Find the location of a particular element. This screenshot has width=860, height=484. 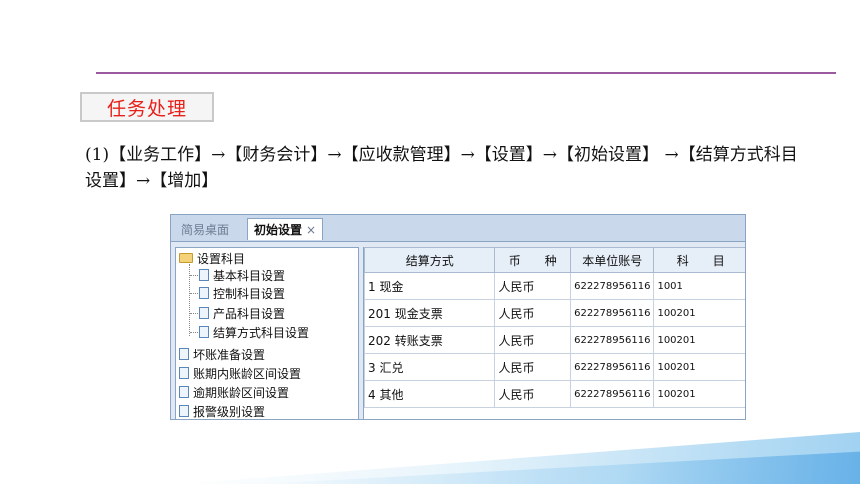

tree-node-label: 账期内账龄区间设置 is located at coordinates (247, 373).